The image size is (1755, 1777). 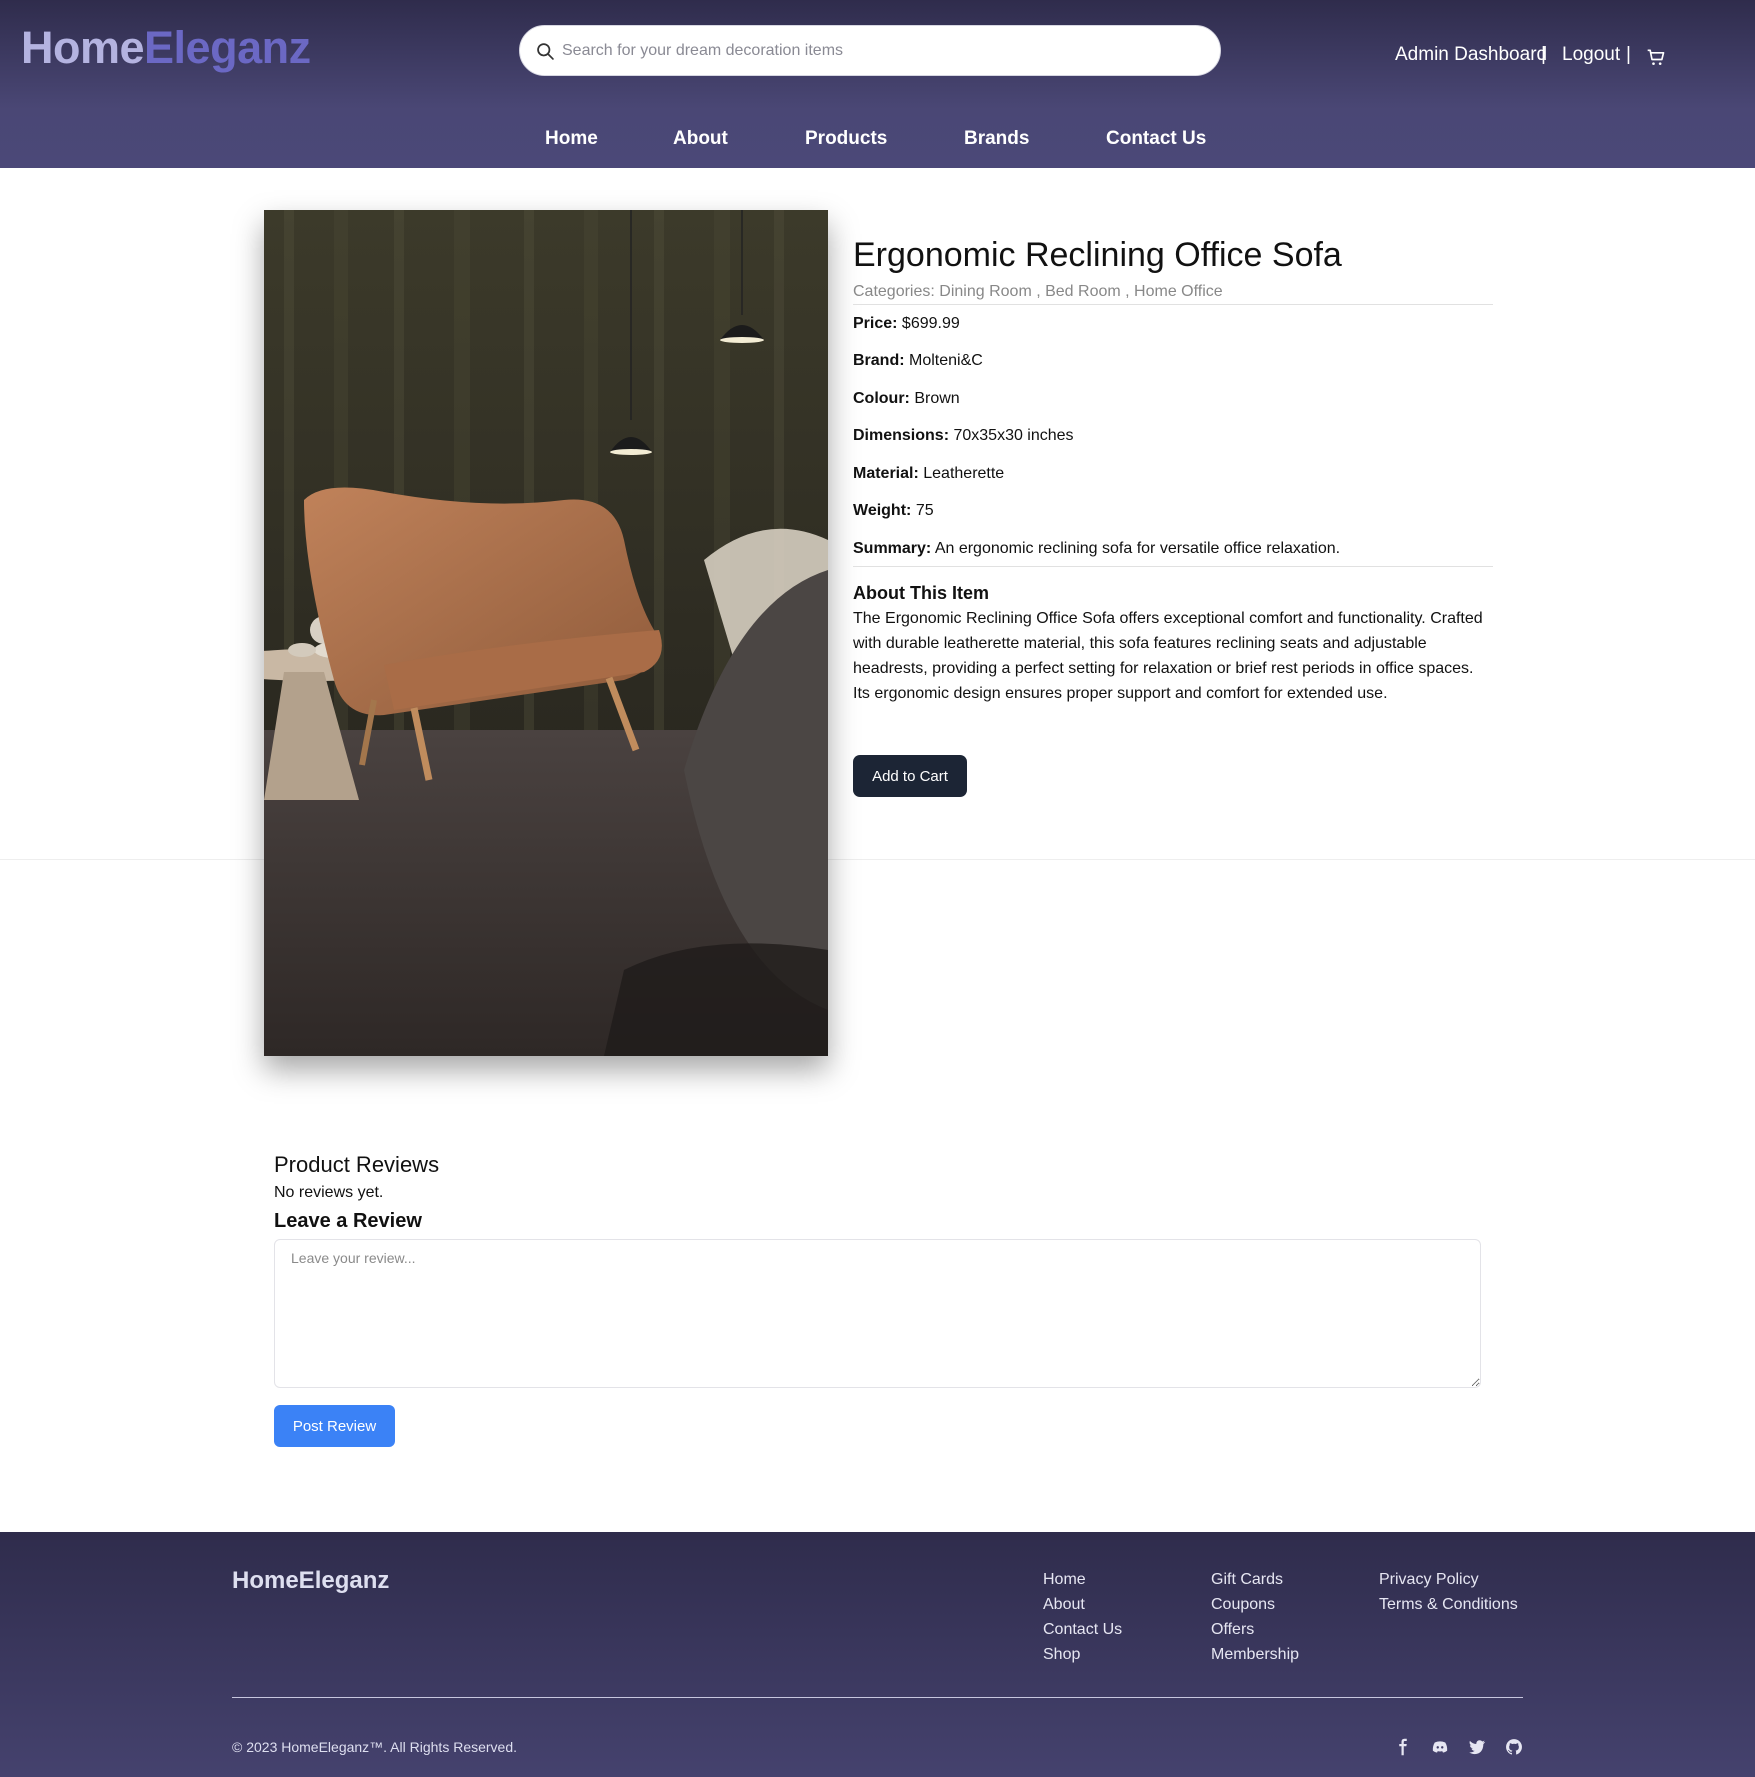 I want to click on footer-link-shop: Shop, so click(x=1082, y=1654).